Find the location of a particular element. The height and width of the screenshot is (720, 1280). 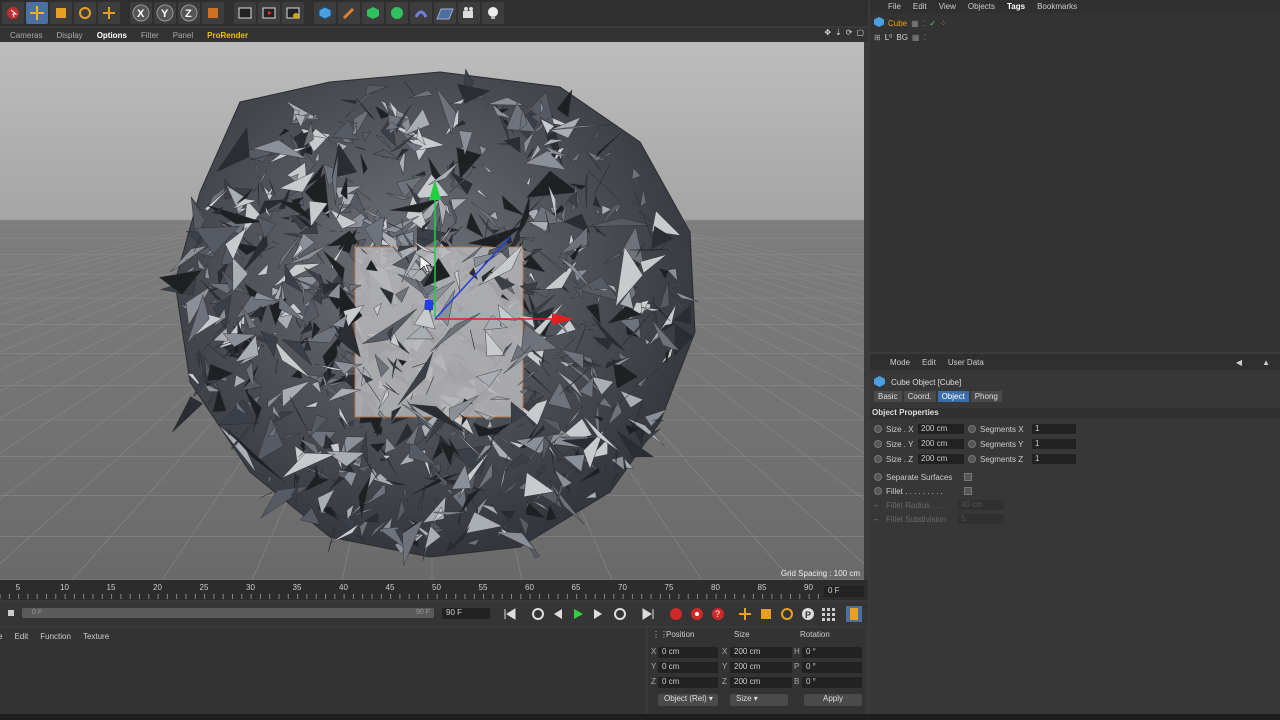

scale-tool-icon is located at coordinates (61, 13).